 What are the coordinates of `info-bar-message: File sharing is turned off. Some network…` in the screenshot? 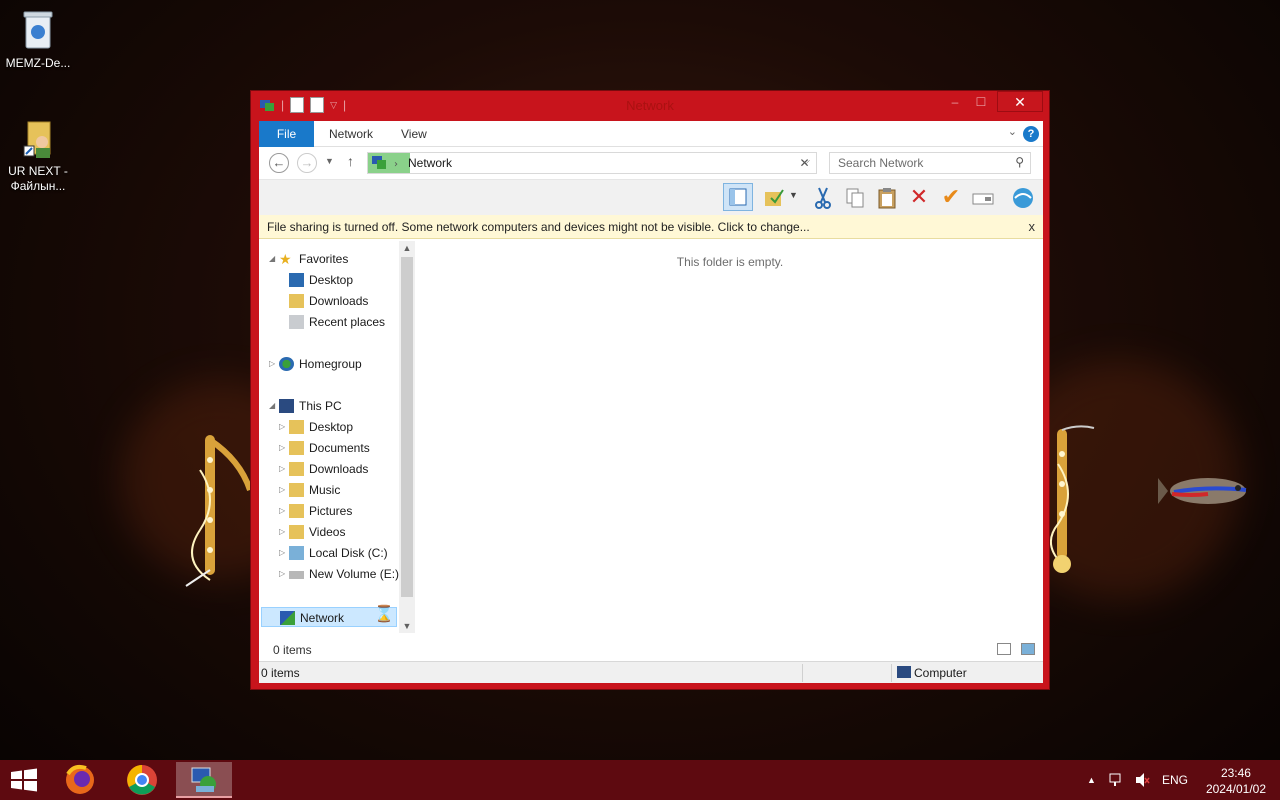 It's located at (538, 227).